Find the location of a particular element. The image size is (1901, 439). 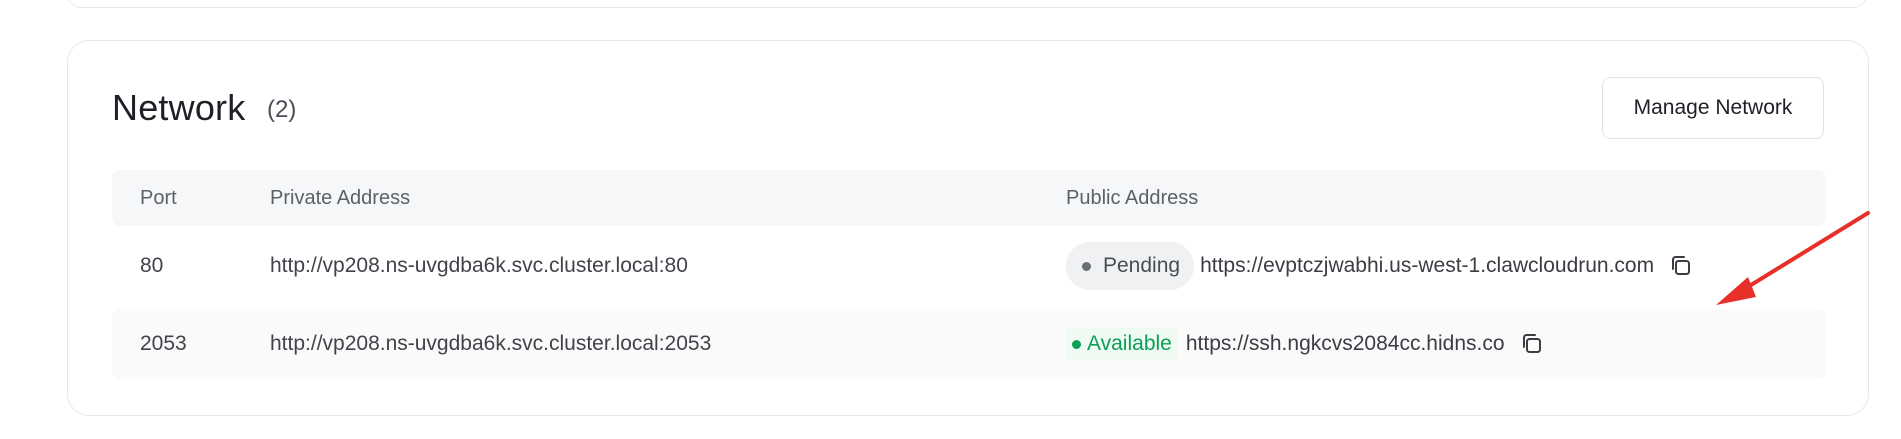

status-text: Pending is located at coordinates (1142, 265).